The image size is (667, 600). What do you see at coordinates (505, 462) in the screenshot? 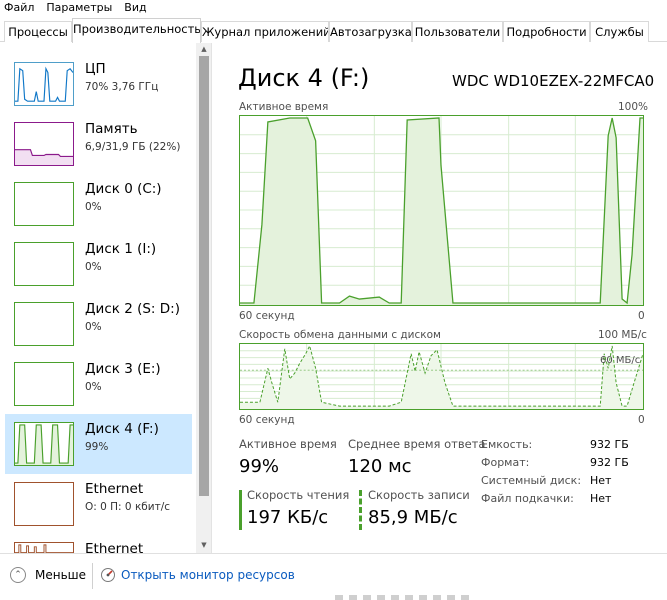
I see `format-label: Формат:` at bounding box center [505, 462].